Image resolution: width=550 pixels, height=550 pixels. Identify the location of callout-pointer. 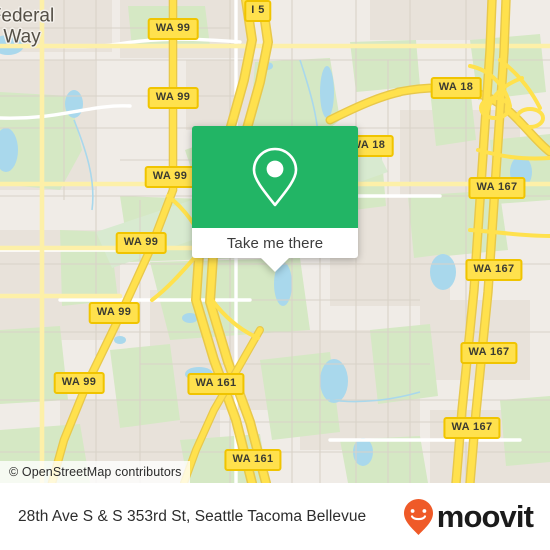
(275, 265).